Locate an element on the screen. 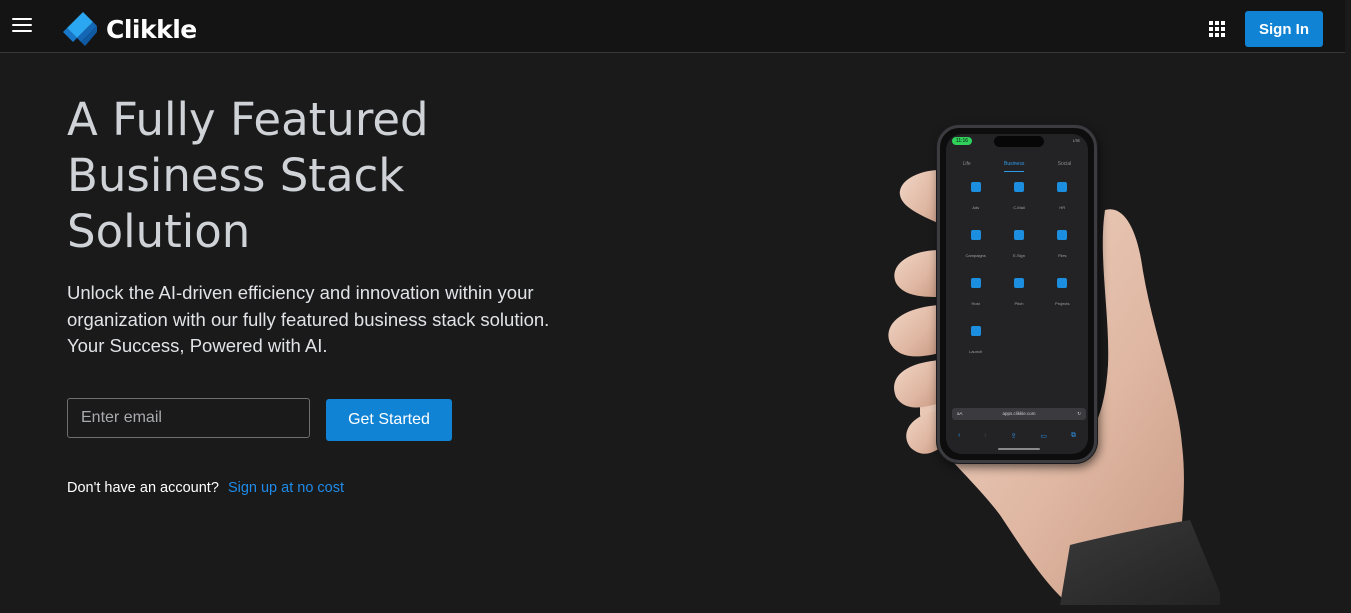 The height and width of the screenshot is (613, 1351). app-tile: C-Mail is located at coordinates (1018, 198).